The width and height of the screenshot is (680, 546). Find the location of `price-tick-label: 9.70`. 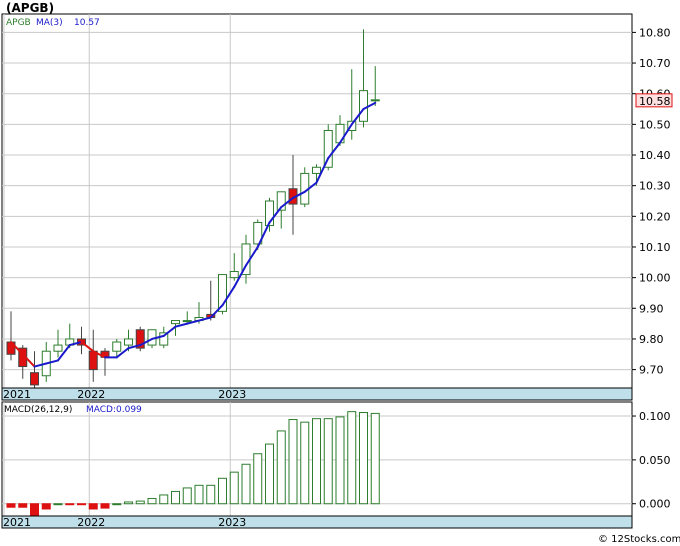

price-tick-label: 9.70 is located at coordinates (651, 370).